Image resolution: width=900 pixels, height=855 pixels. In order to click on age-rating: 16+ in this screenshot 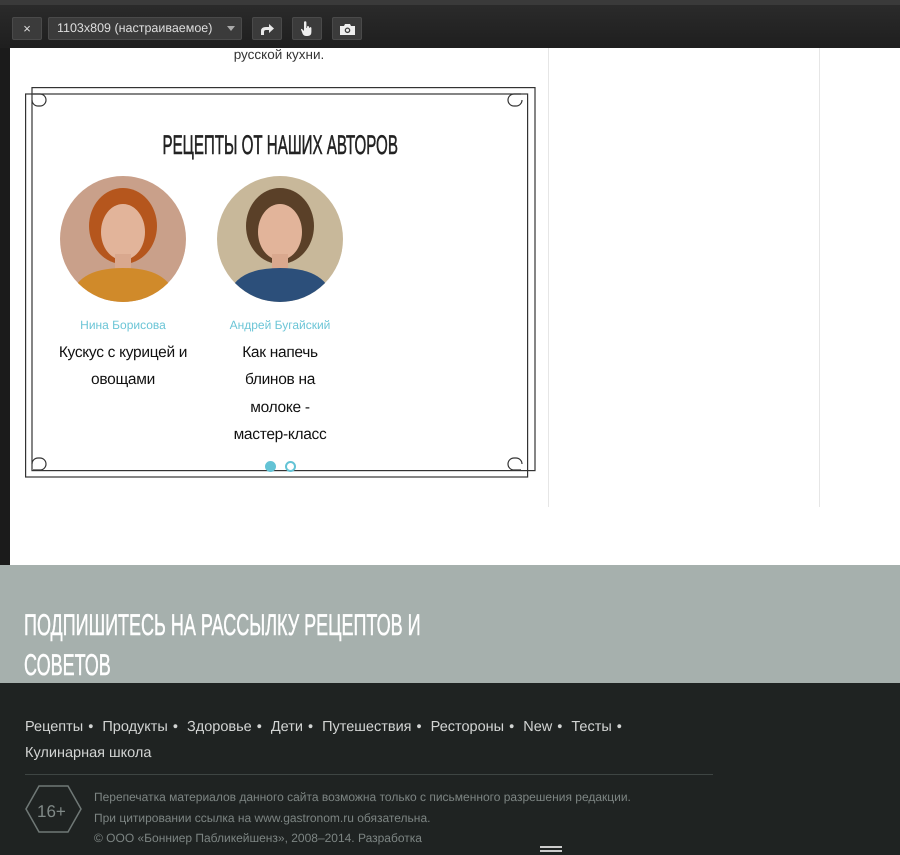, I will do `click(51, 812)`.